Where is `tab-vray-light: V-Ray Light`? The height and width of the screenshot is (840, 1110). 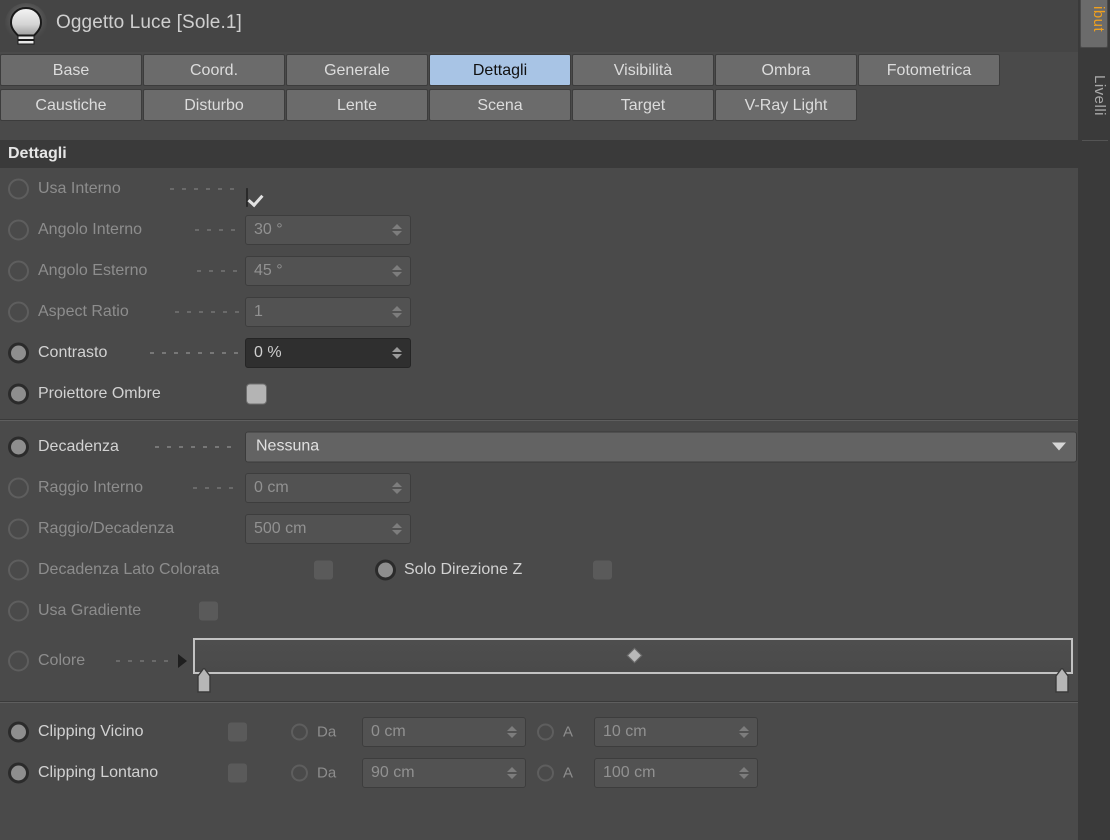
tab-vray-light: V-Ray Light is located at coordinates (786, 105).